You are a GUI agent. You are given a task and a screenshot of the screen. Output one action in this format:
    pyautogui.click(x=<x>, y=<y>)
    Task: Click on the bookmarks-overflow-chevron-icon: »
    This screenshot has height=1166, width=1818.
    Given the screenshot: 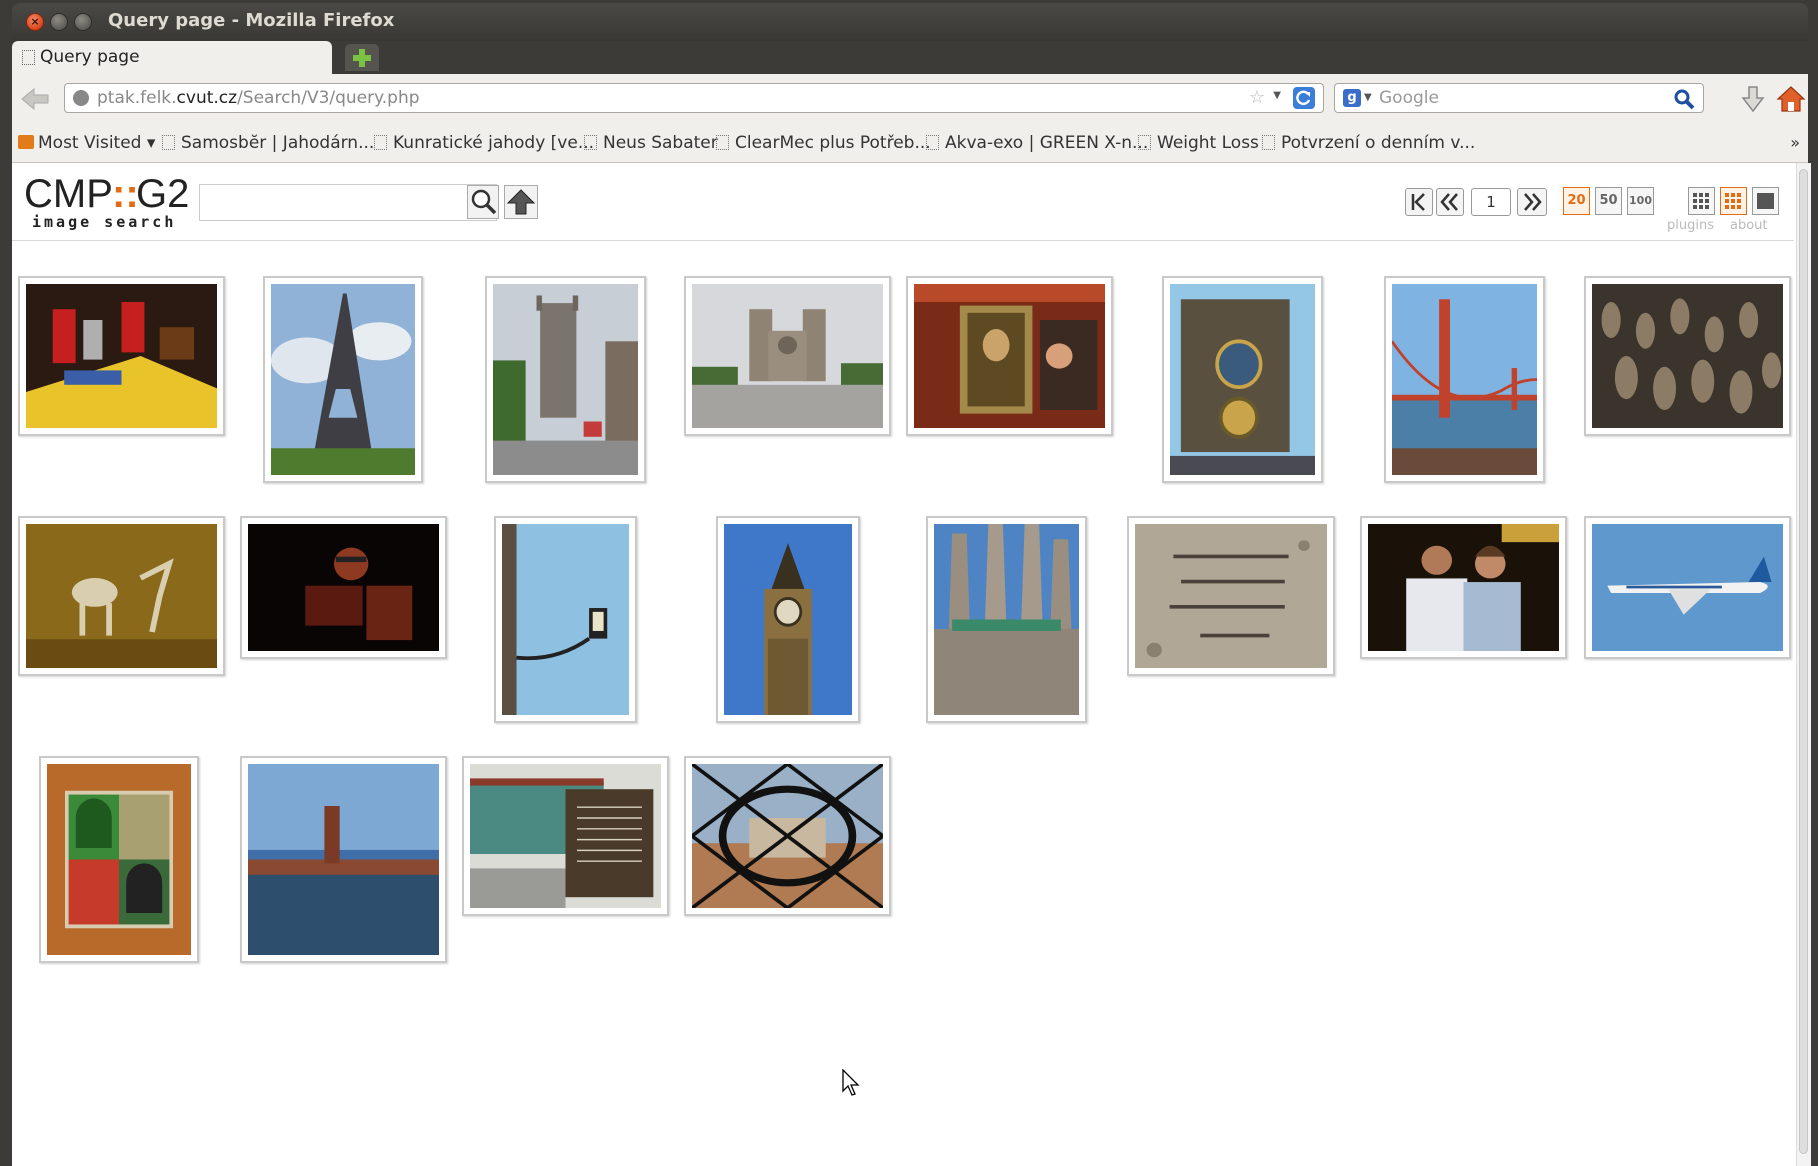 What is the action you would take?
    pyautogui.click(x=1795, y=142)
    